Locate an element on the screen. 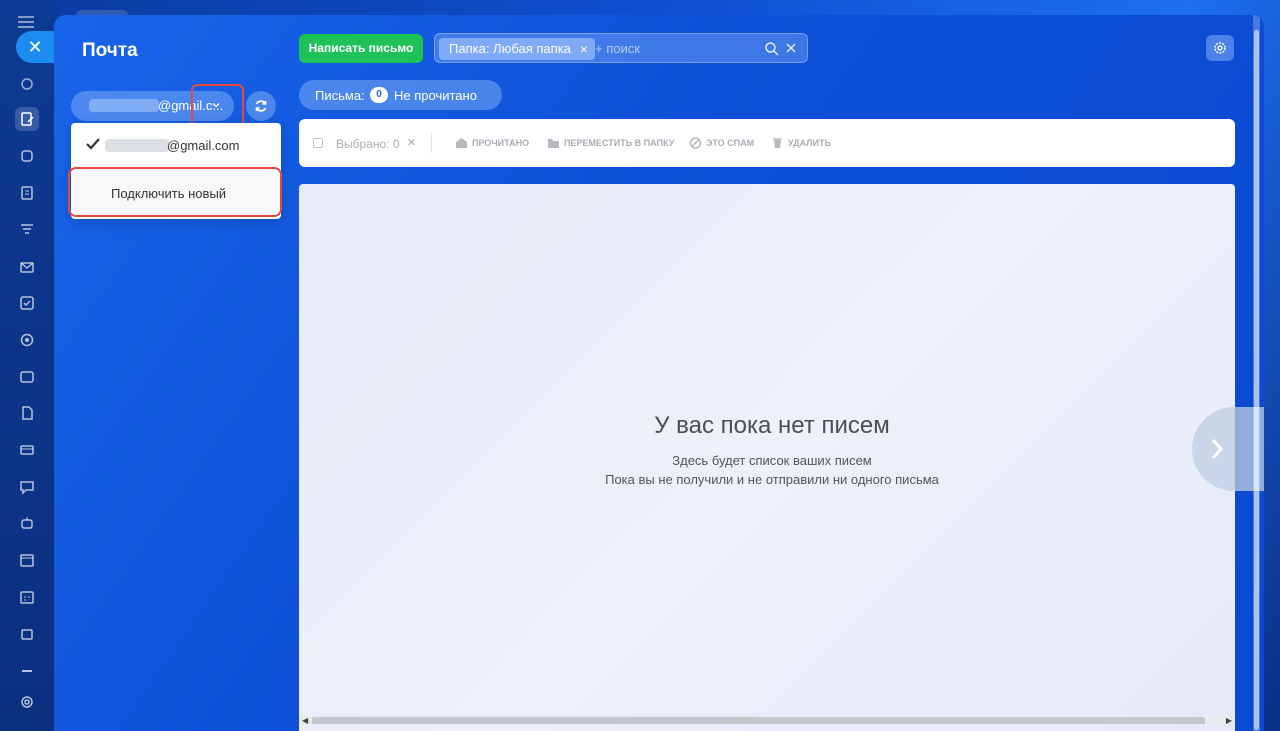  vertical-scrollbar is located at coordinates (1256, 373).